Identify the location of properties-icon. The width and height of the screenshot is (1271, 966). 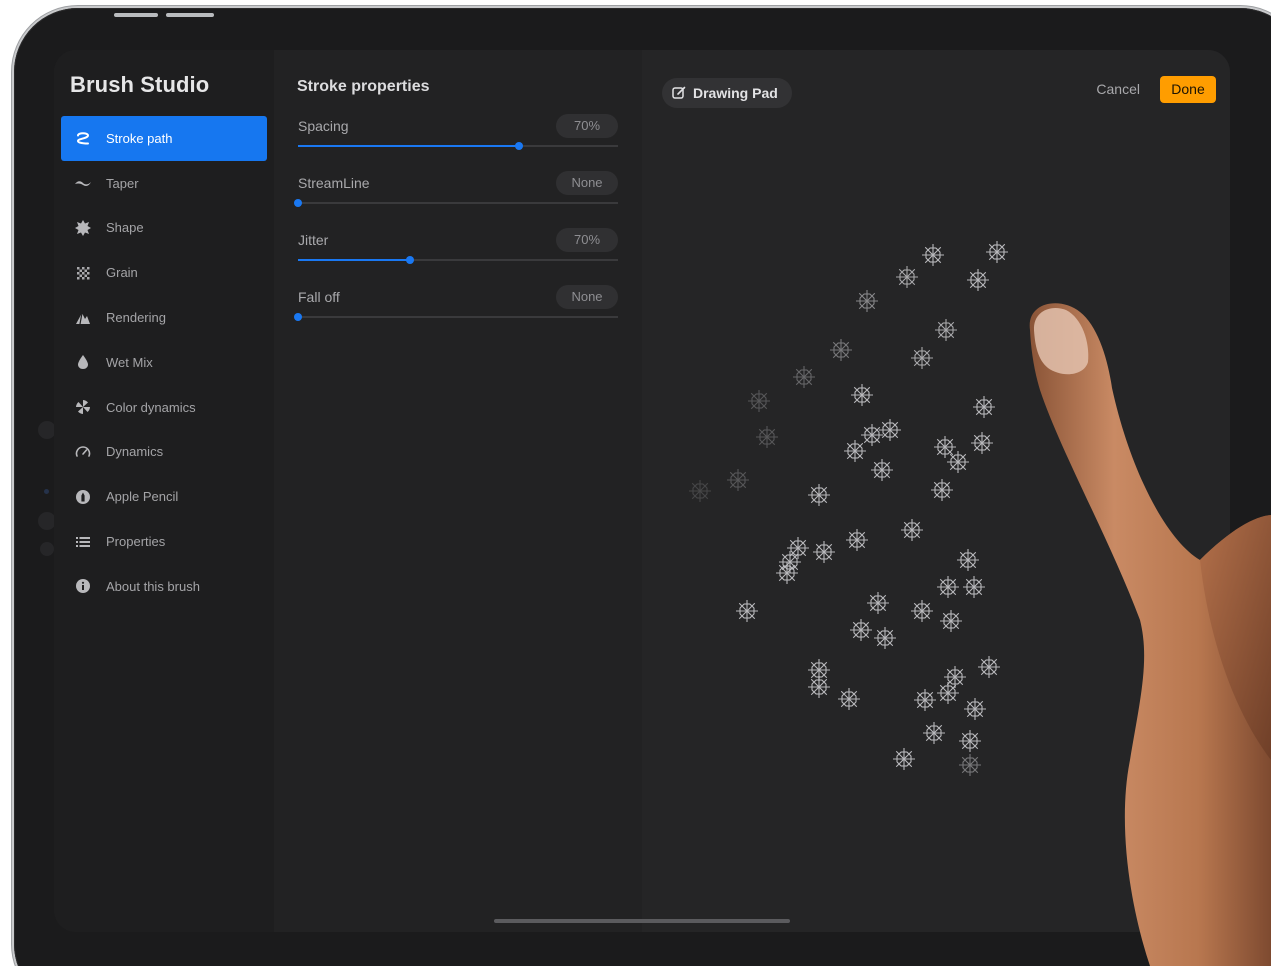
(83, 542).